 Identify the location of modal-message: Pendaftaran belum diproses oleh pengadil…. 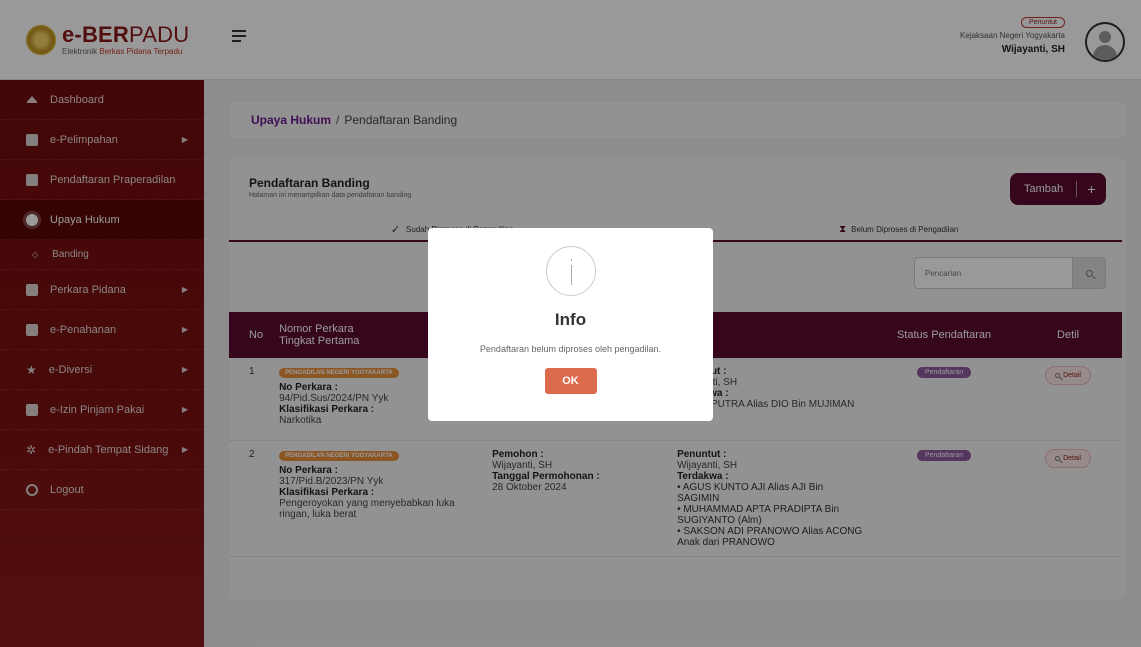
(570, 349).